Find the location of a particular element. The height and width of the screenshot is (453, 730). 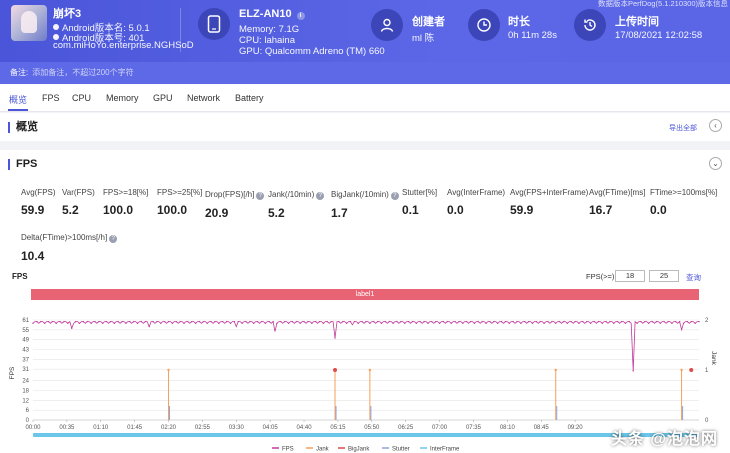

export-all-link: 导出全部 is located at coordinates (683, 128).